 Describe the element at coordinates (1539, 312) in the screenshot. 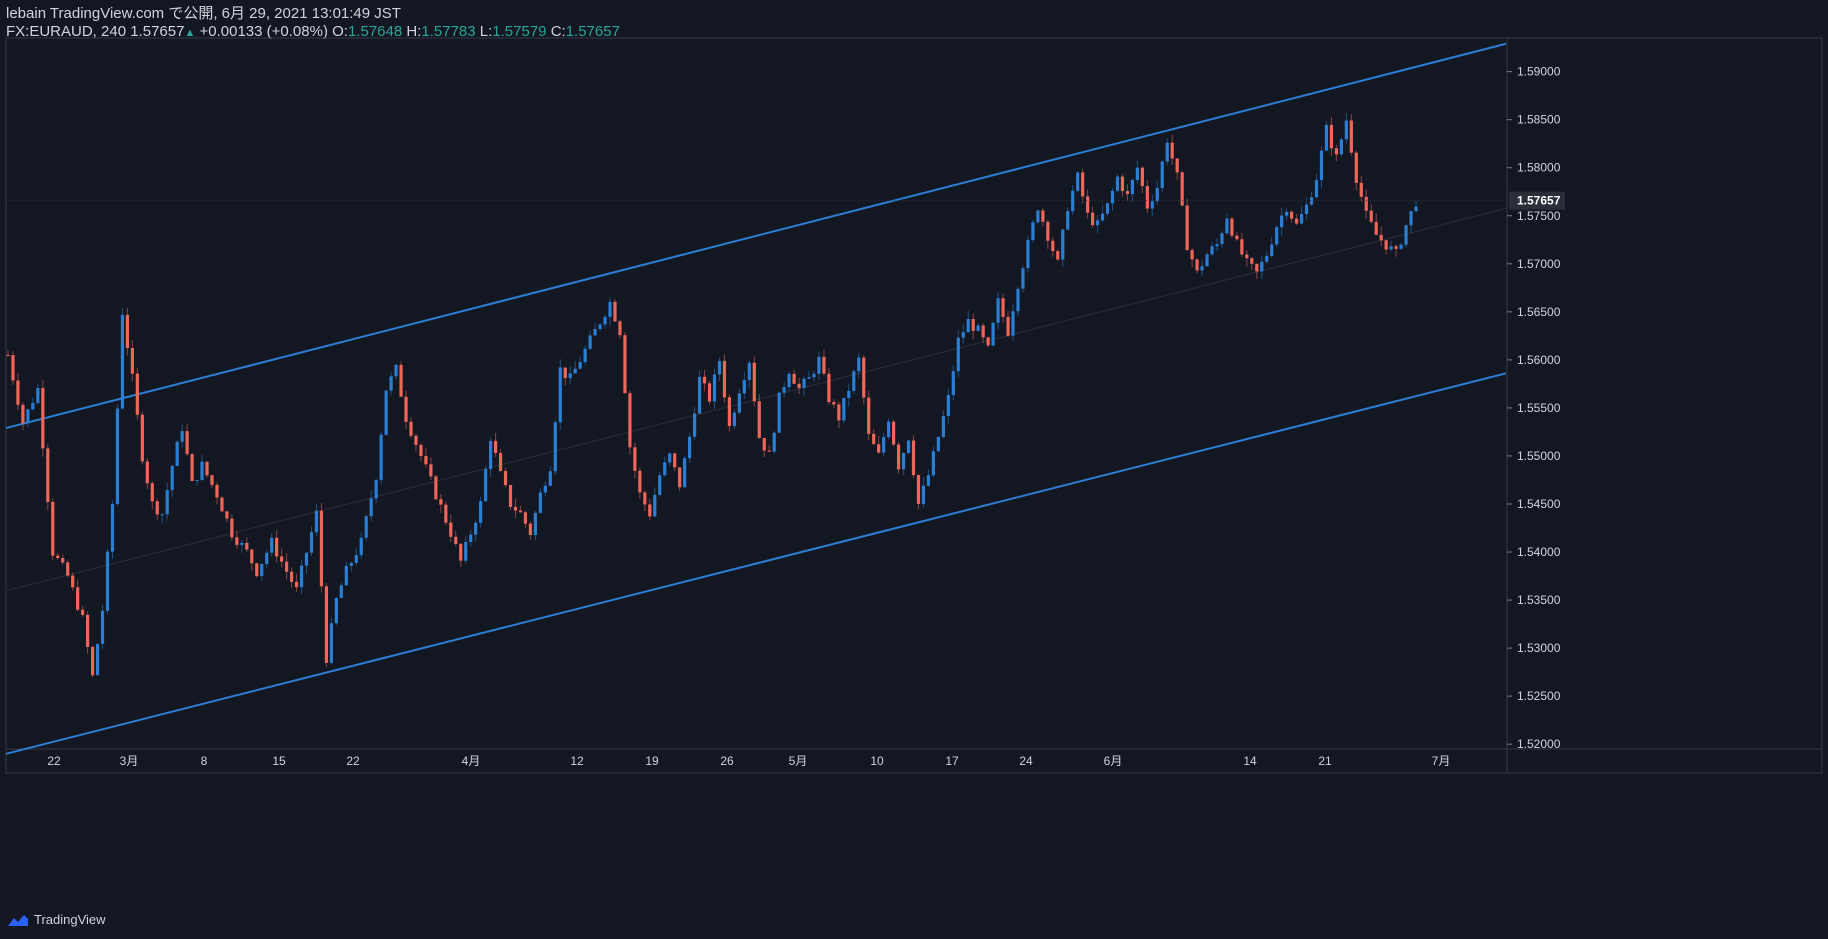

I see `y-tick-label: 1.56500` at that location.